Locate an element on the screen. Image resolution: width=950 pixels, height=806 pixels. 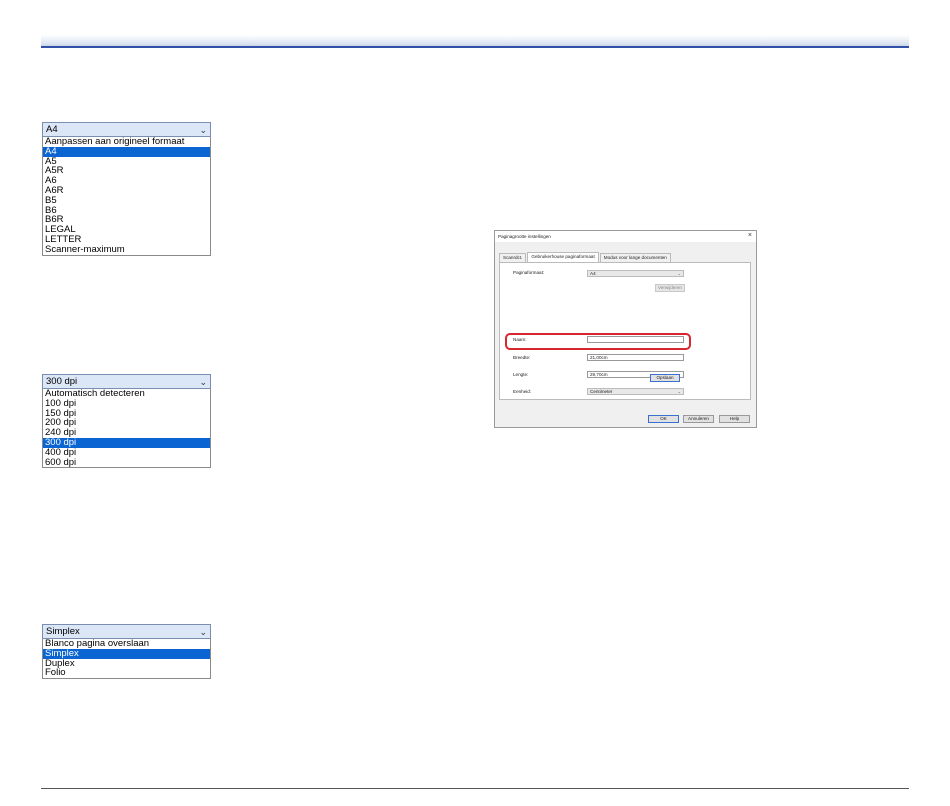
option-item: Automatisch detecteren is located at coordinates (126, 394).